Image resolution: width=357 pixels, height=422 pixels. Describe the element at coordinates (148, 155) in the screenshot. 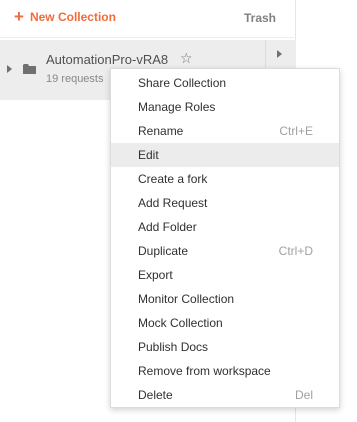

I see `menu-item-label: Edit` at that location.